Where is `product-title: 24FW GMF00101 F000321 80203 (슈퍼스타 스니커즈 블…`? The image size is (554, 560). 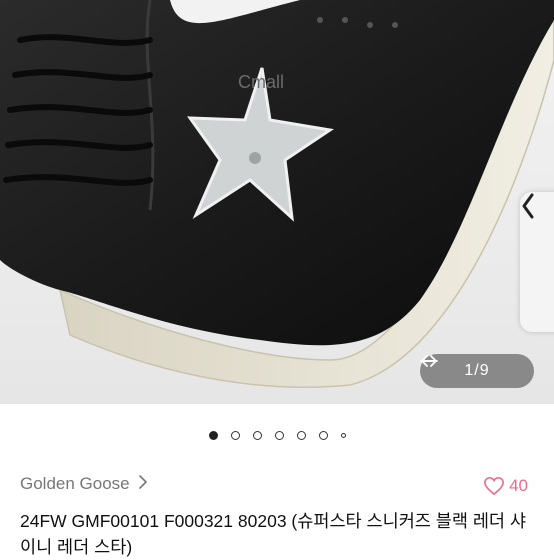 product-title: 24FW GMF00101 F000321 80203 (슈퍼스타 스니커즈 블… is located at coordinates (273, 534).